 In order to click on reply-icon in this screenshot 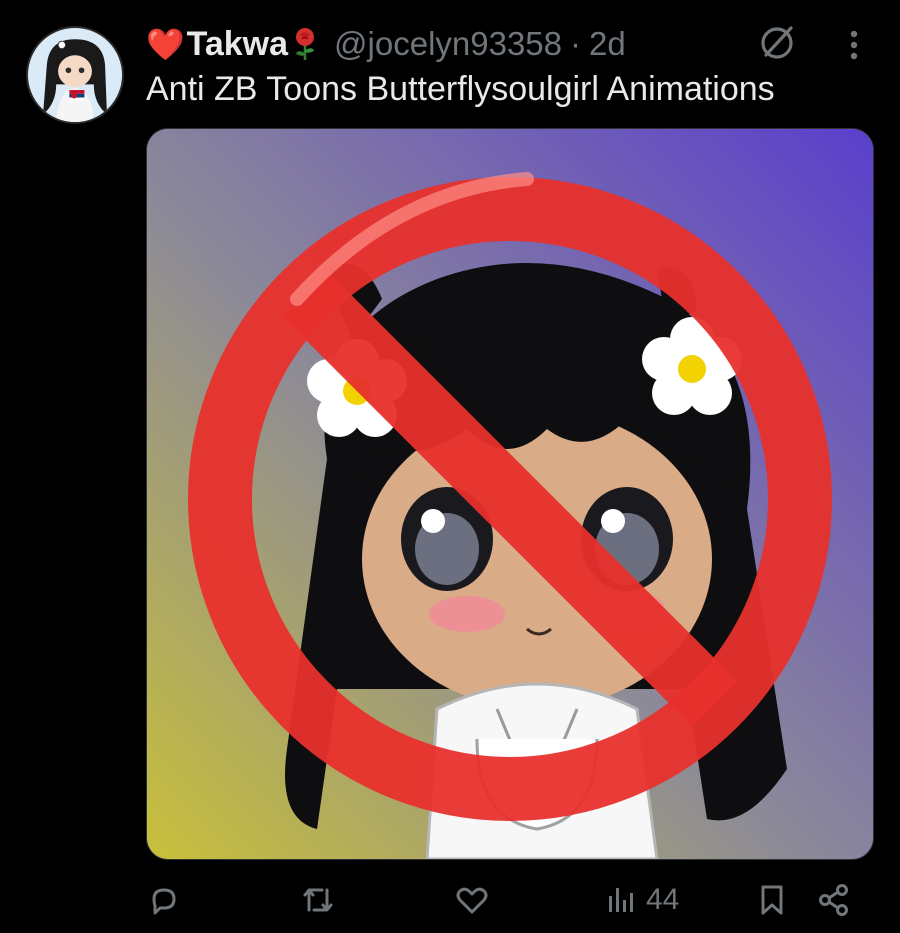, I will do `click(164, 901)`.